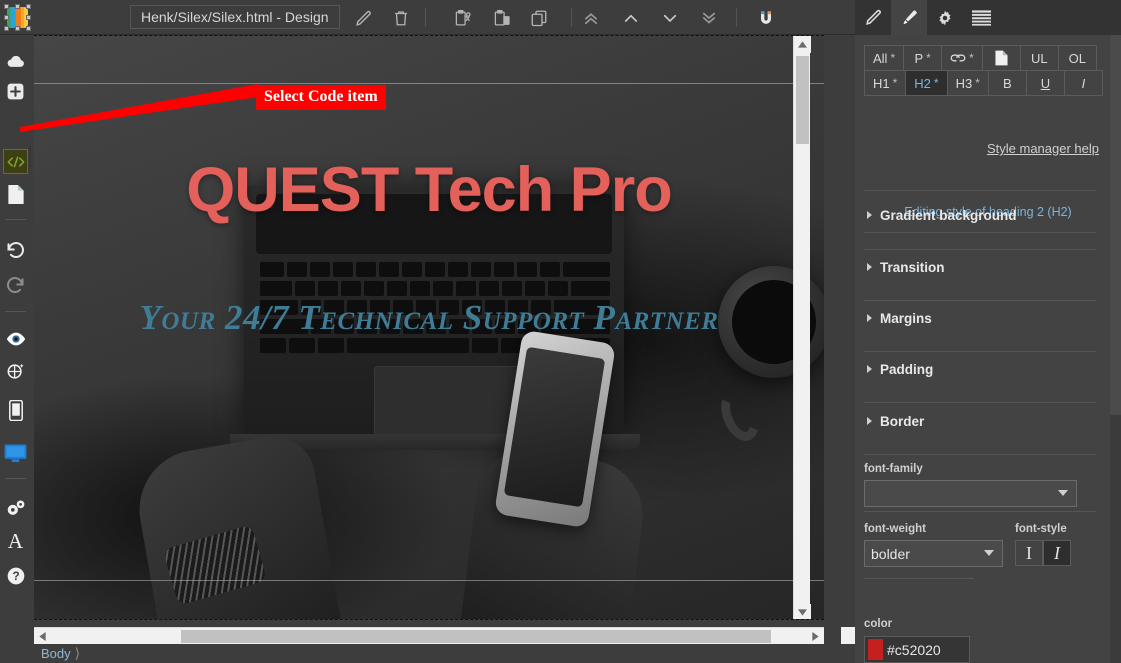  Describe the element at coordinates (967, 83) in the screenshot. I see `style-btn-h3: H3 *` at that location.